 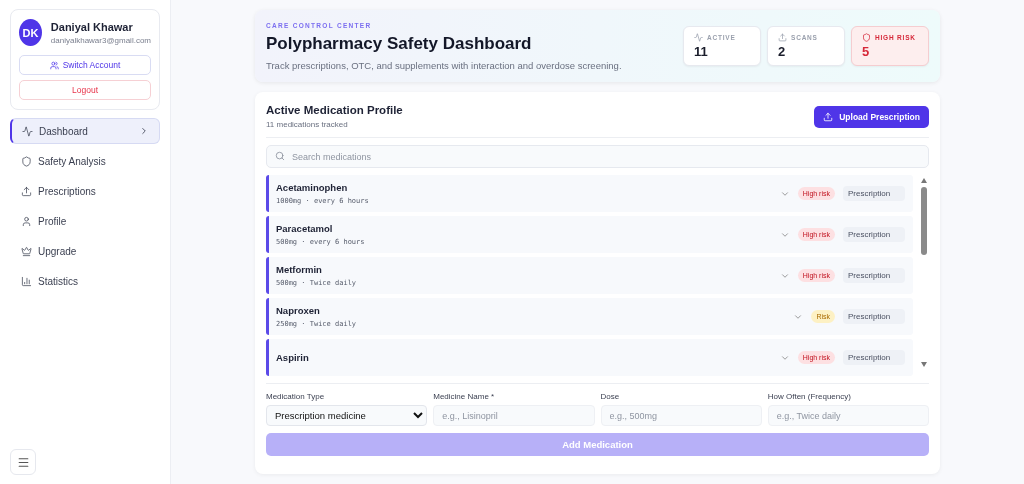 I want to click on nav-item: Prescriptions, so click(x=85, y=191).